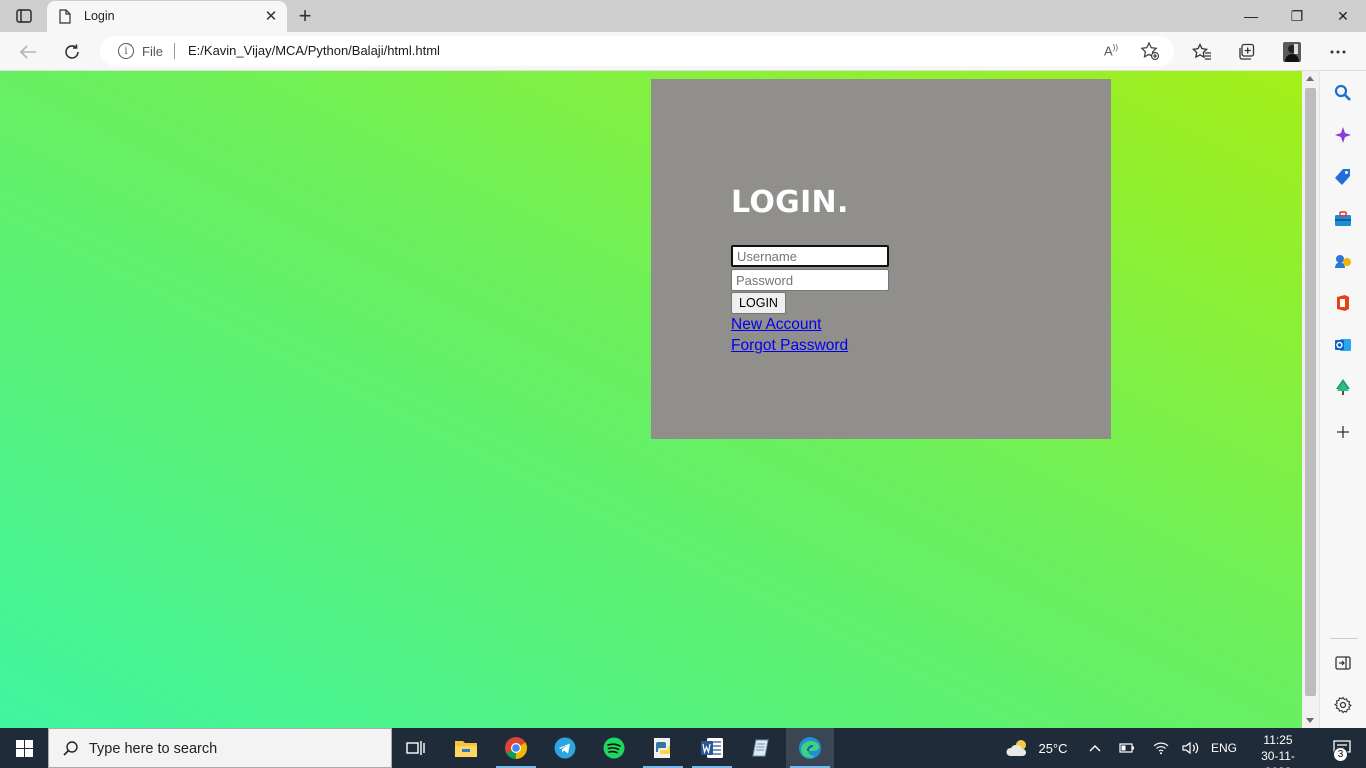 Image resolution: width=1366 pixels, height=768 pixels. Describe the element at coordinates (1251, 16) in the screenshot. I see `minimize-button: —` at that location.